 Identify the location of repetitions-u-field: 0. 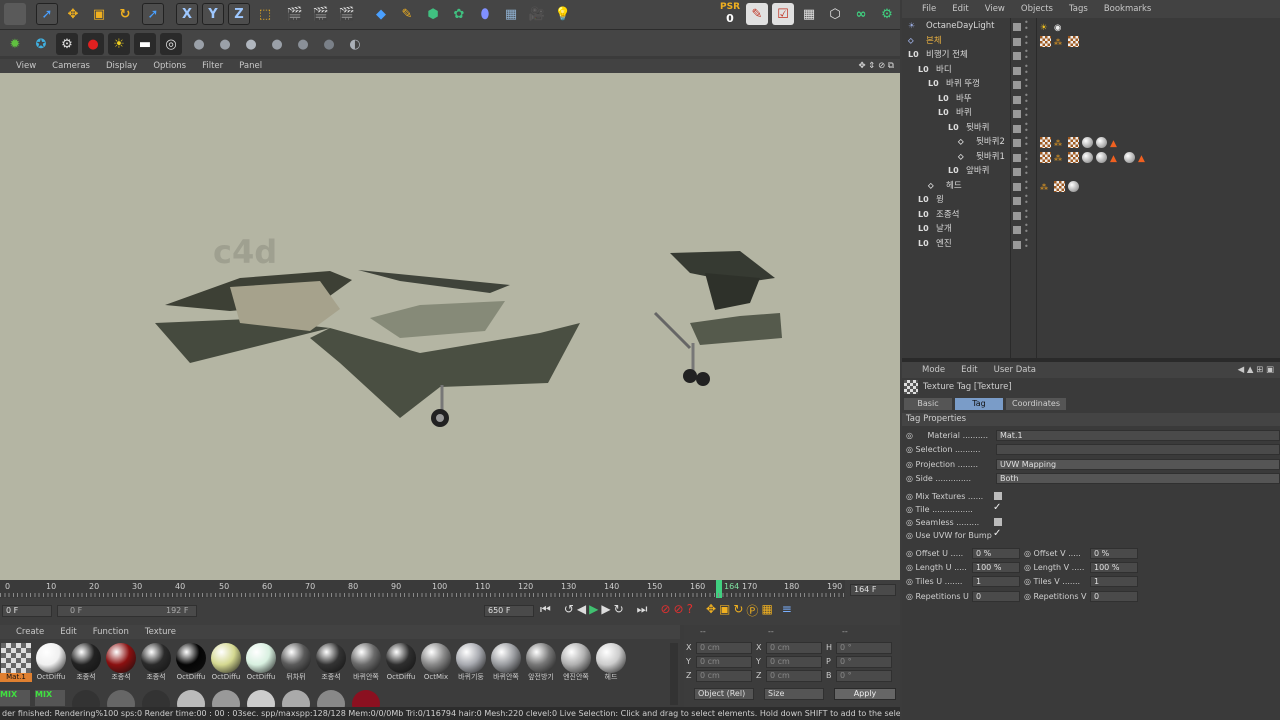
(996, 596).